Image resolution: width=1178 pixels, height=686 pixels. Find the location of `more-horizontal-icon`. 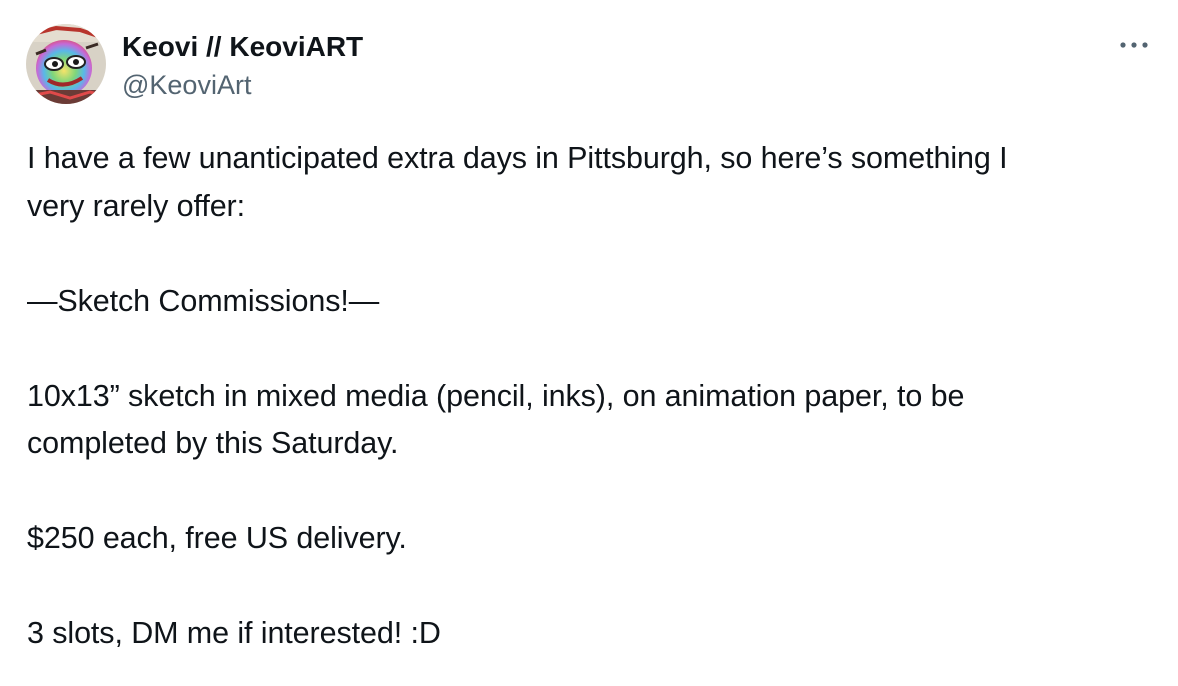

more-horizontal-icon is located at coordinates (1134, 45).